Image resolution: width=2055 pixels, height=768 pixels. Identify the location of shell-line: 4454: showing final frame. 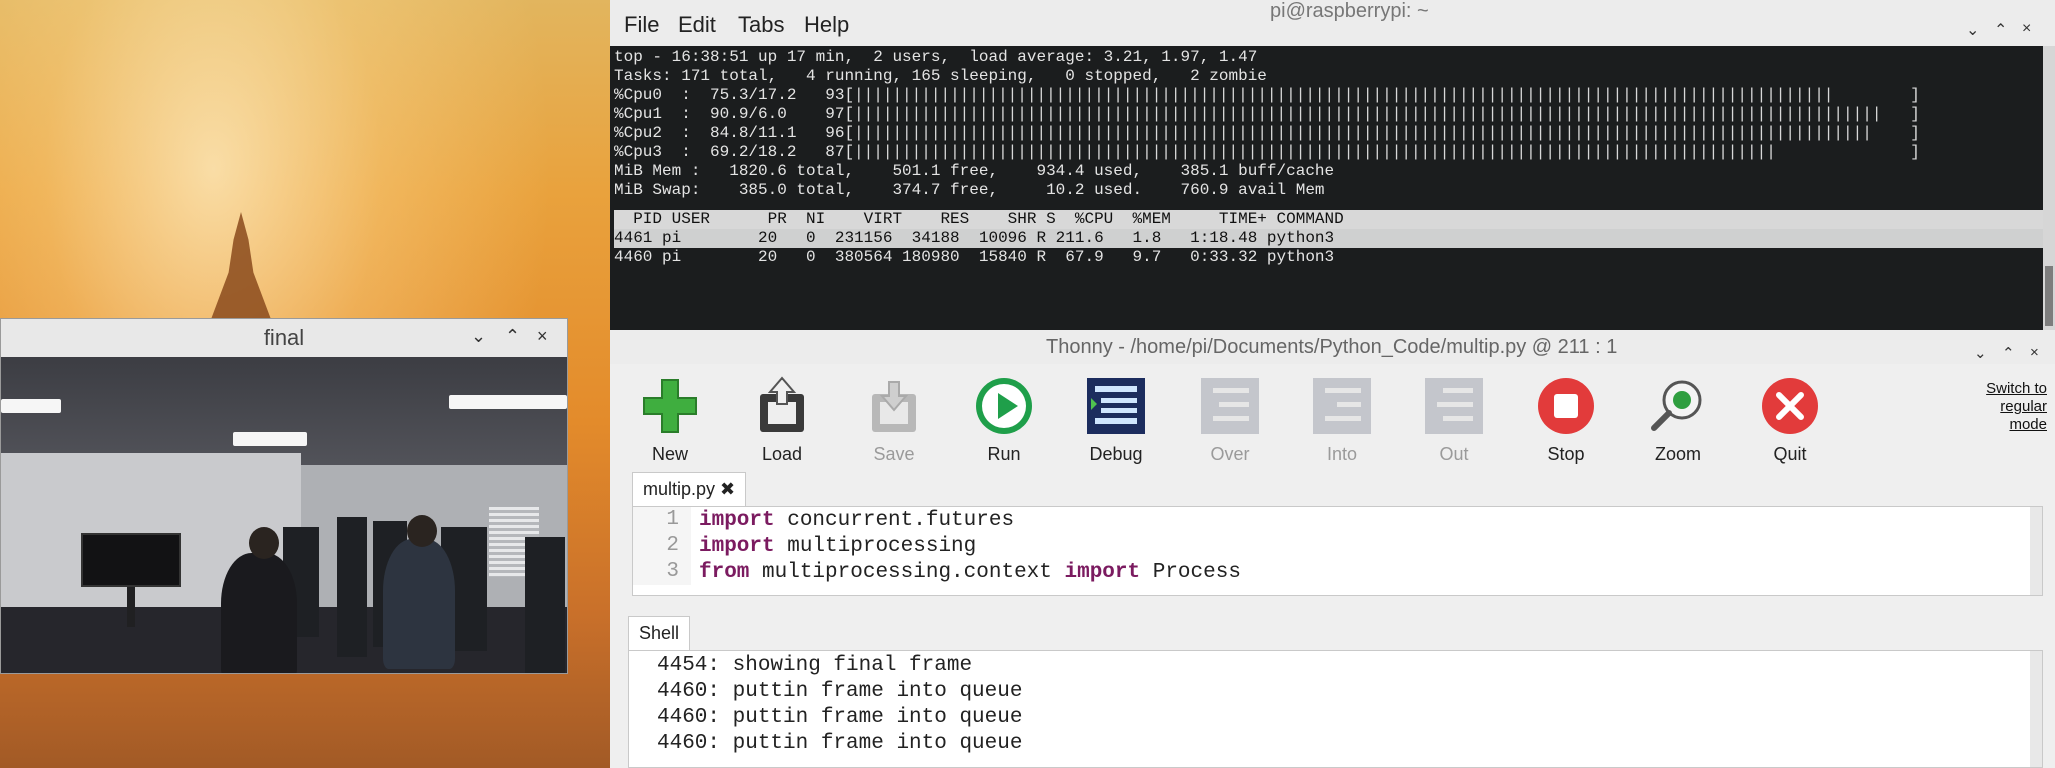
(815, 665).